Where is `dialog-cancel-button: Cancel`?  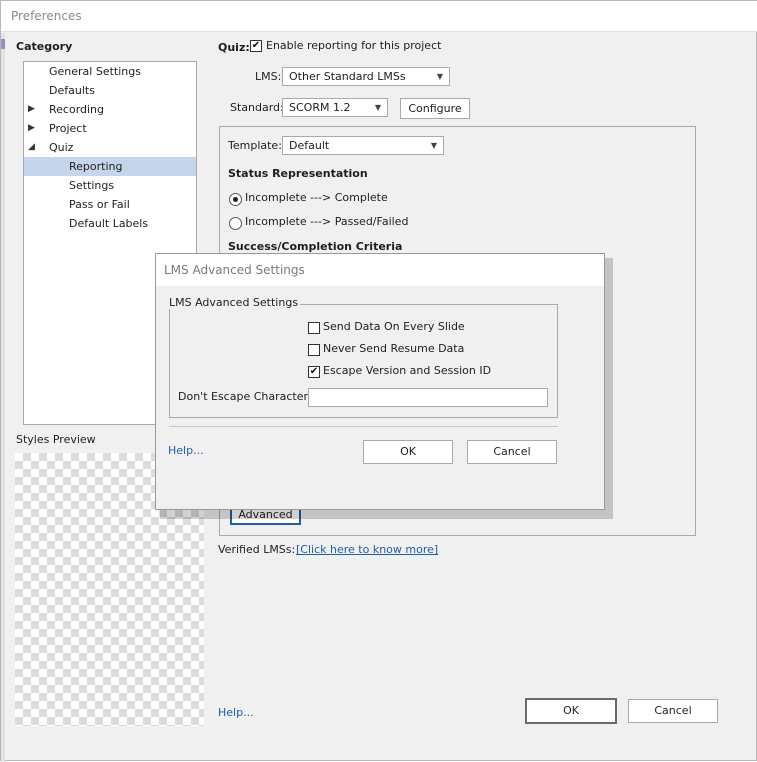 dialog-cancel-button: Cancel is located at coordinates (512, 452).